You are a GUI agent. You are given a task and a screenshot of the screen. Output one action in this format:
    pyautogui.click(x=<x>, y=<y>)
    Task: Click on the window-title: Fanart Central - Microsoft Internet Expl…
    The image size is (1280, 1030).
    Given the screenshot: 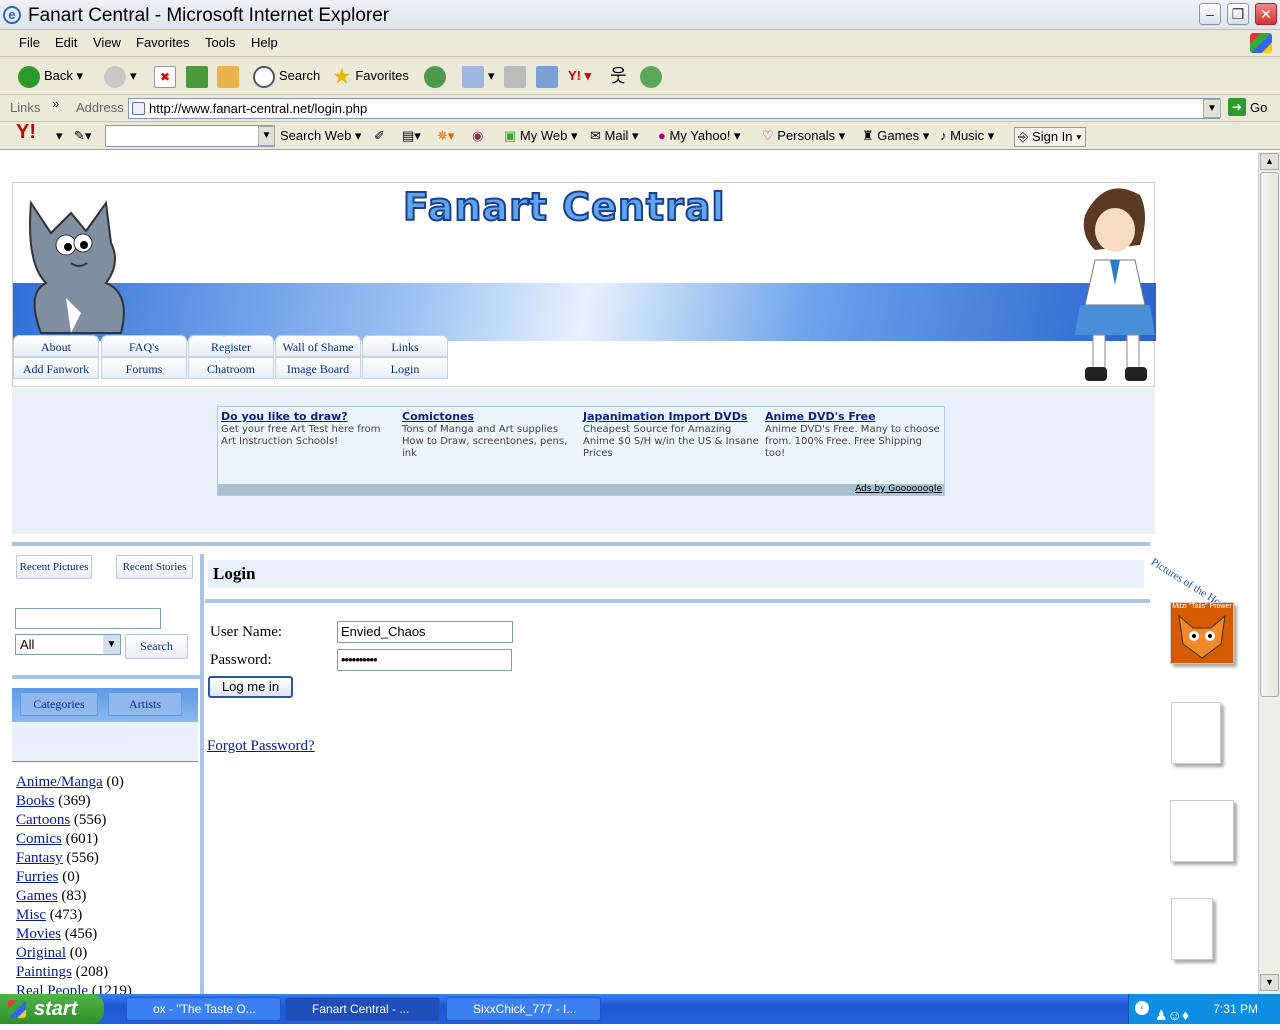 What is the action you would take?
    pyautogui.click(x=209, y=15)
    